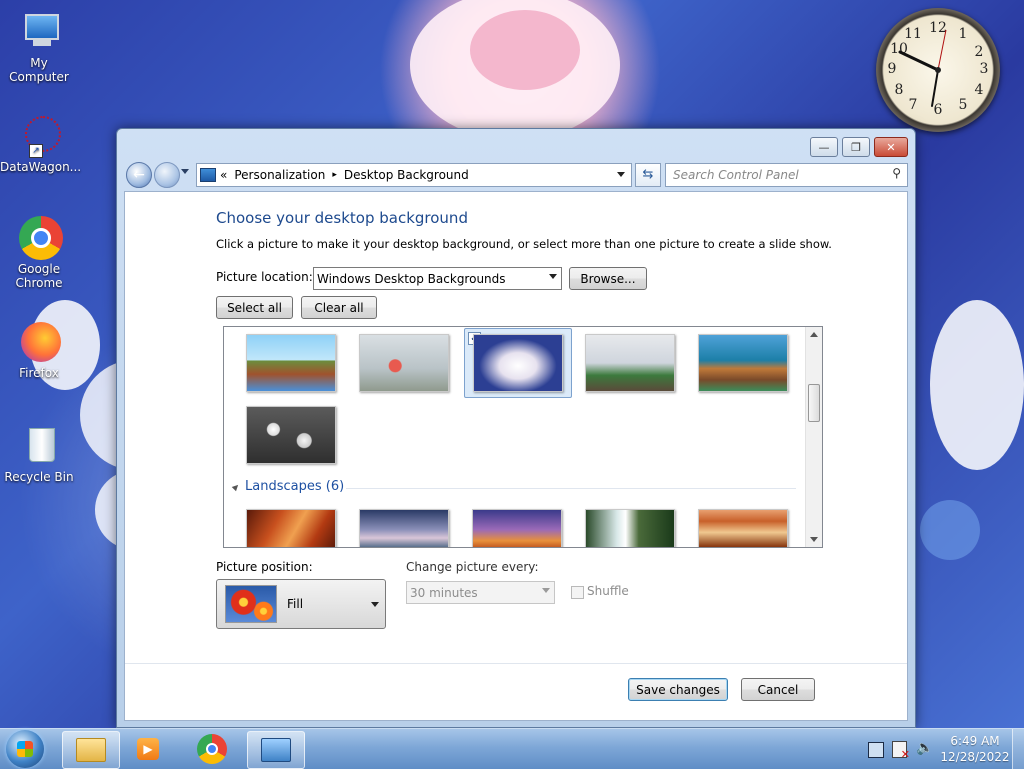  I want to click on change-picture-label: Change picture every:, so click(472, 567).